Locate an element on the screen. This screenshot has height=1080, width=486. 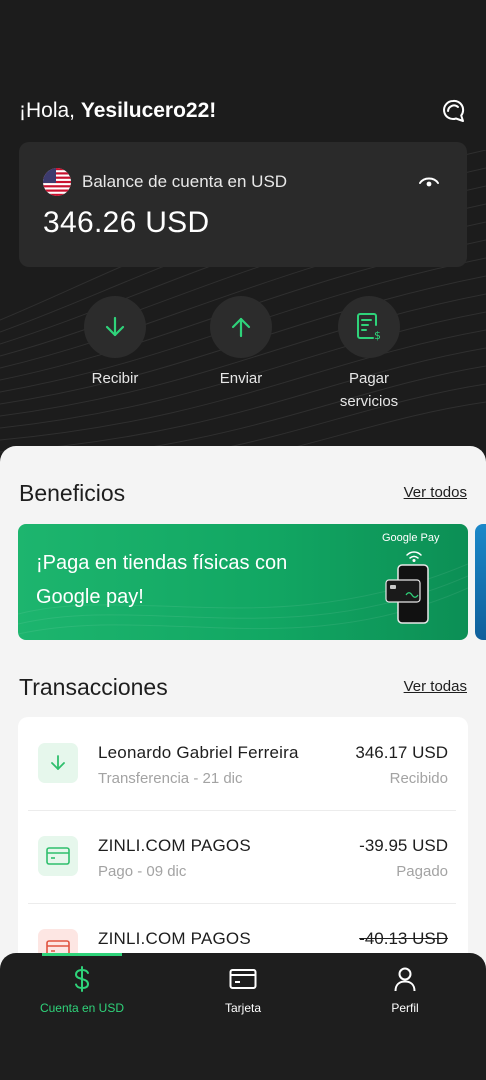
balance-label: Balance de cuenta en USD is located at coordinates (185, 181).